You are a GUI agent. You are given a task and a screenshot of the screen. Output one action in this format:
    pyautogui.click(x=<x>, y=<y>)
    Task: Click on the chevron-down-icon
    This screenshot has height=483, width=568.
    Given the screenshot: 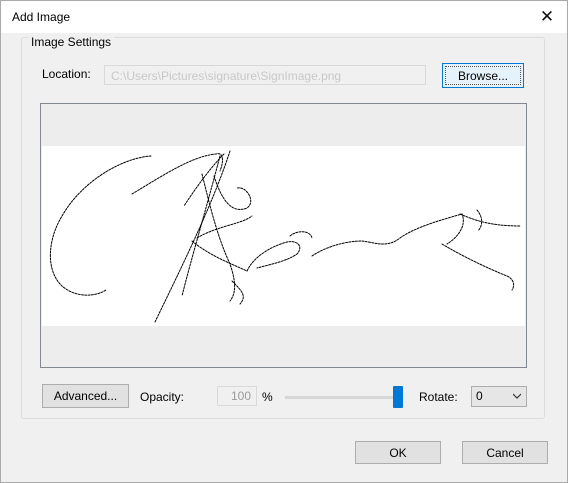 What is the action you would take?
    pyautogui.click(x=517, y=396)
    